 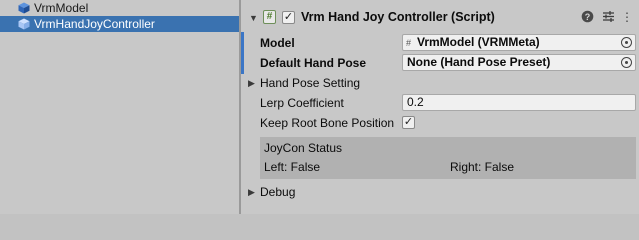 I want to click on presets-icon, so click(x=608, y=17).